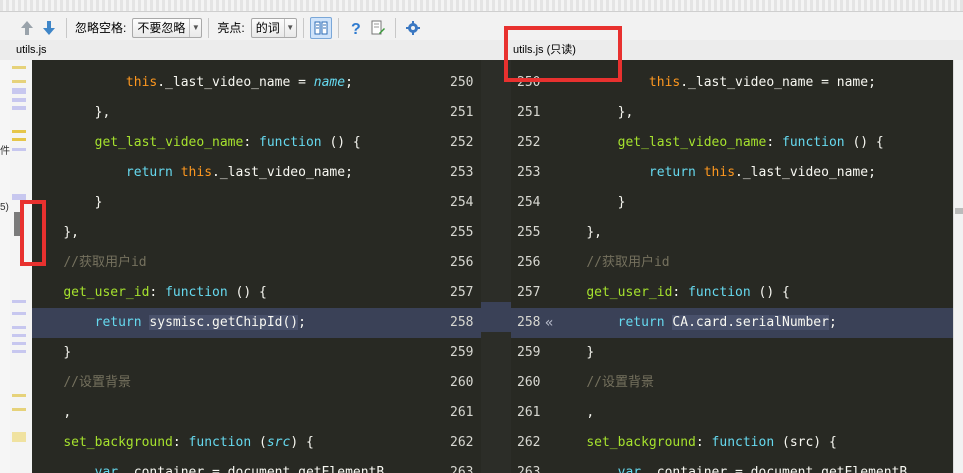  Describe the element at coordinates (5, 151) in the screenshot. I see `left-edge-glyph: 件` at that location.